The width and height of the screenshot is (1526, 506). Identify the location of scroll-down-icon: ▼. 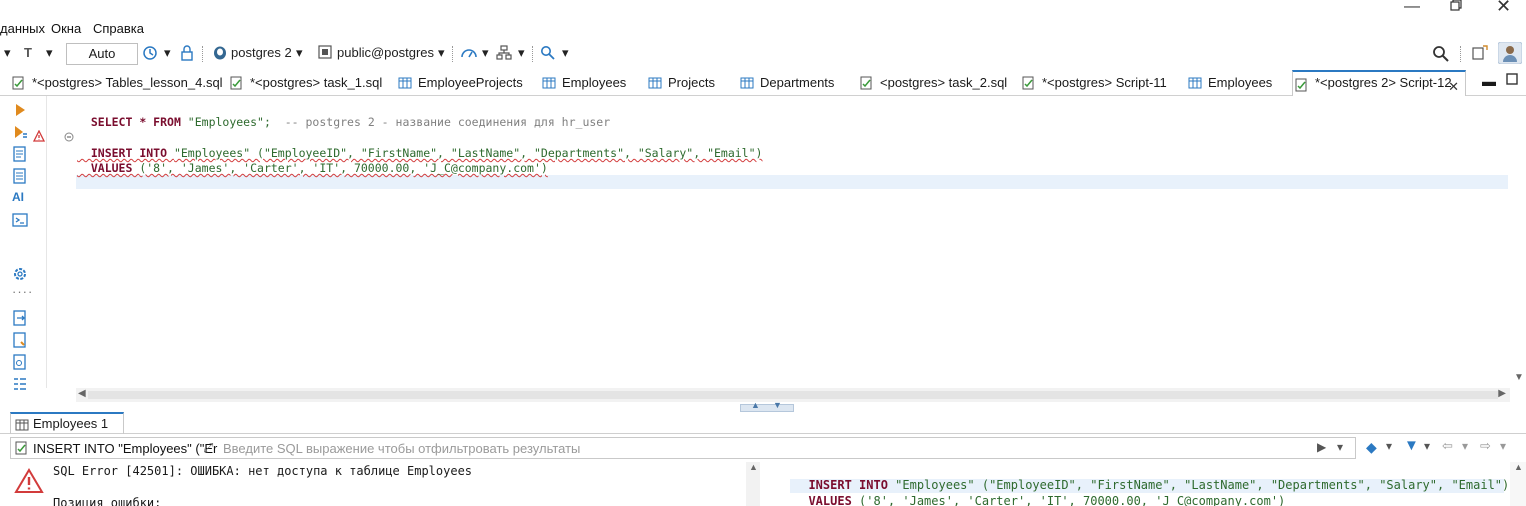
(1519, 377).